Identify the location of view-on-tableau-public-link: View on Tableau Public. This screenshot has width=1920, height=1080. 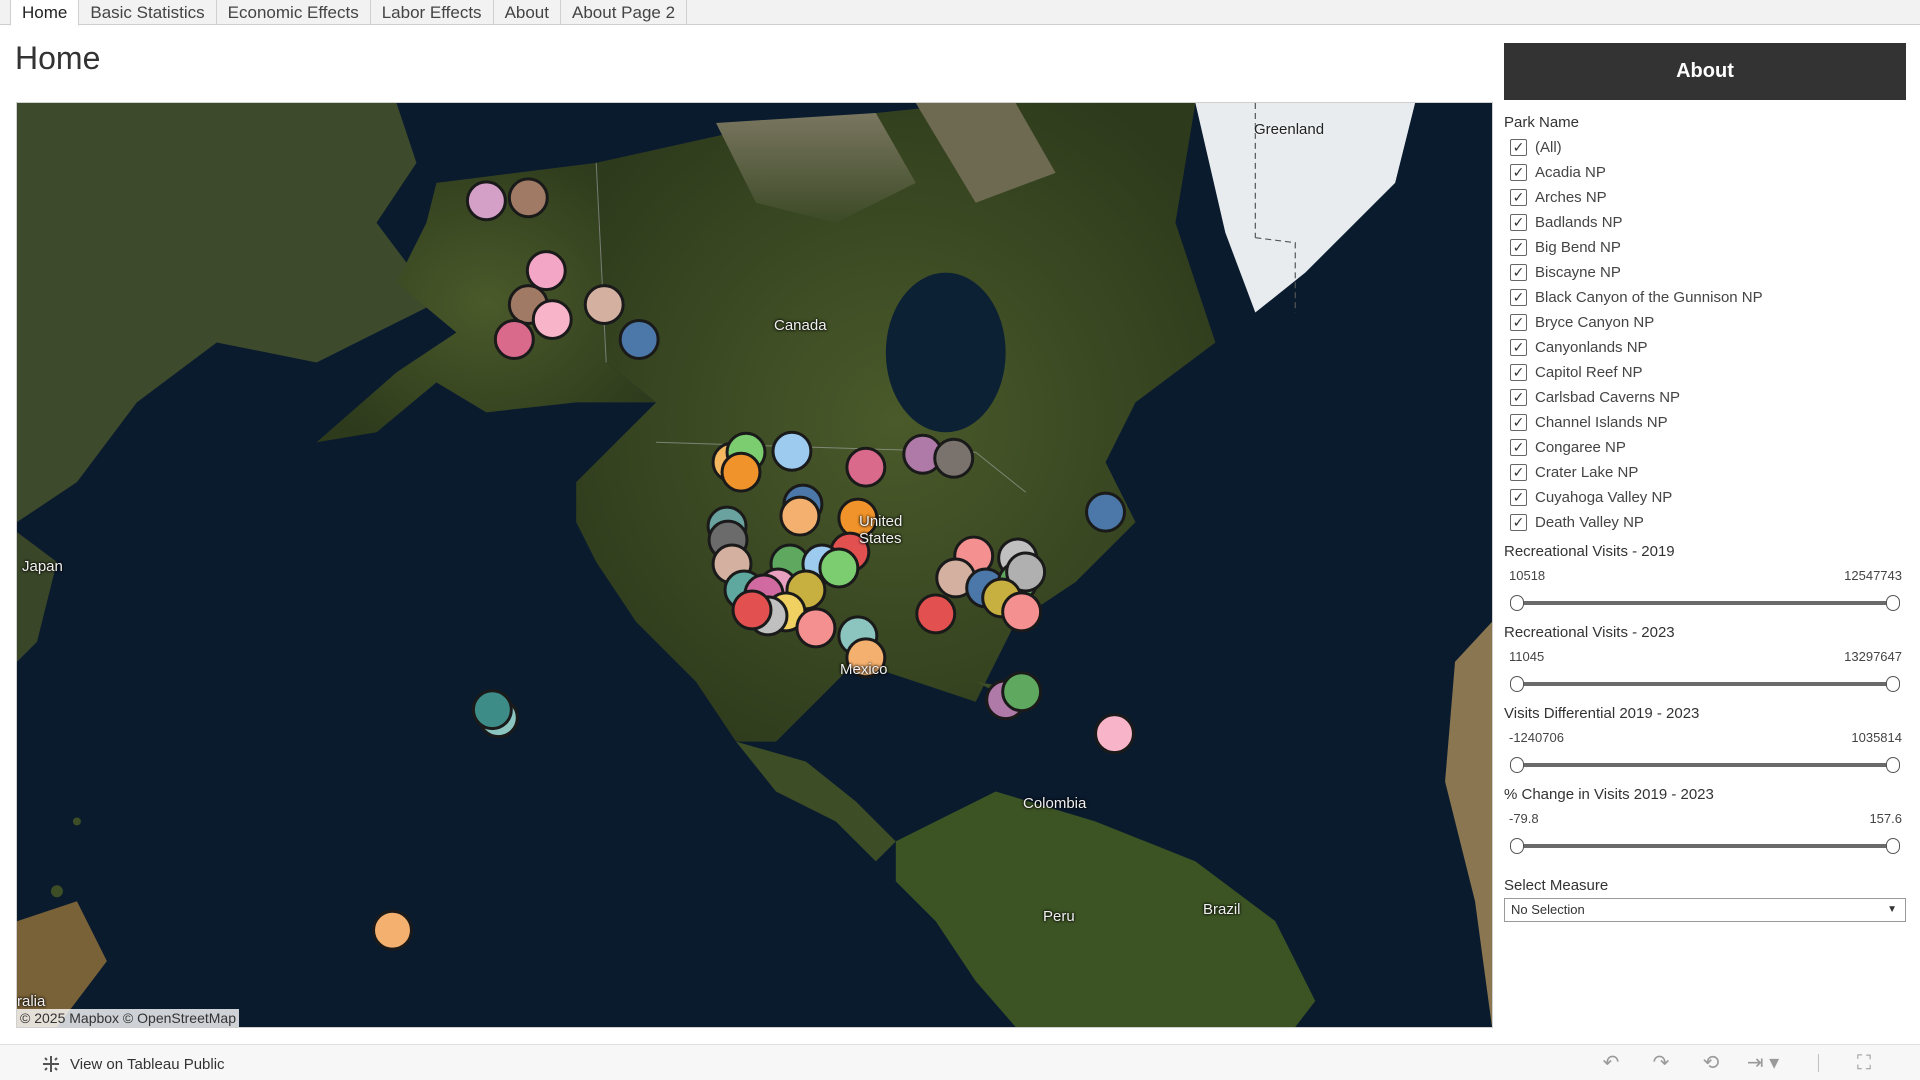
(132, 1064).